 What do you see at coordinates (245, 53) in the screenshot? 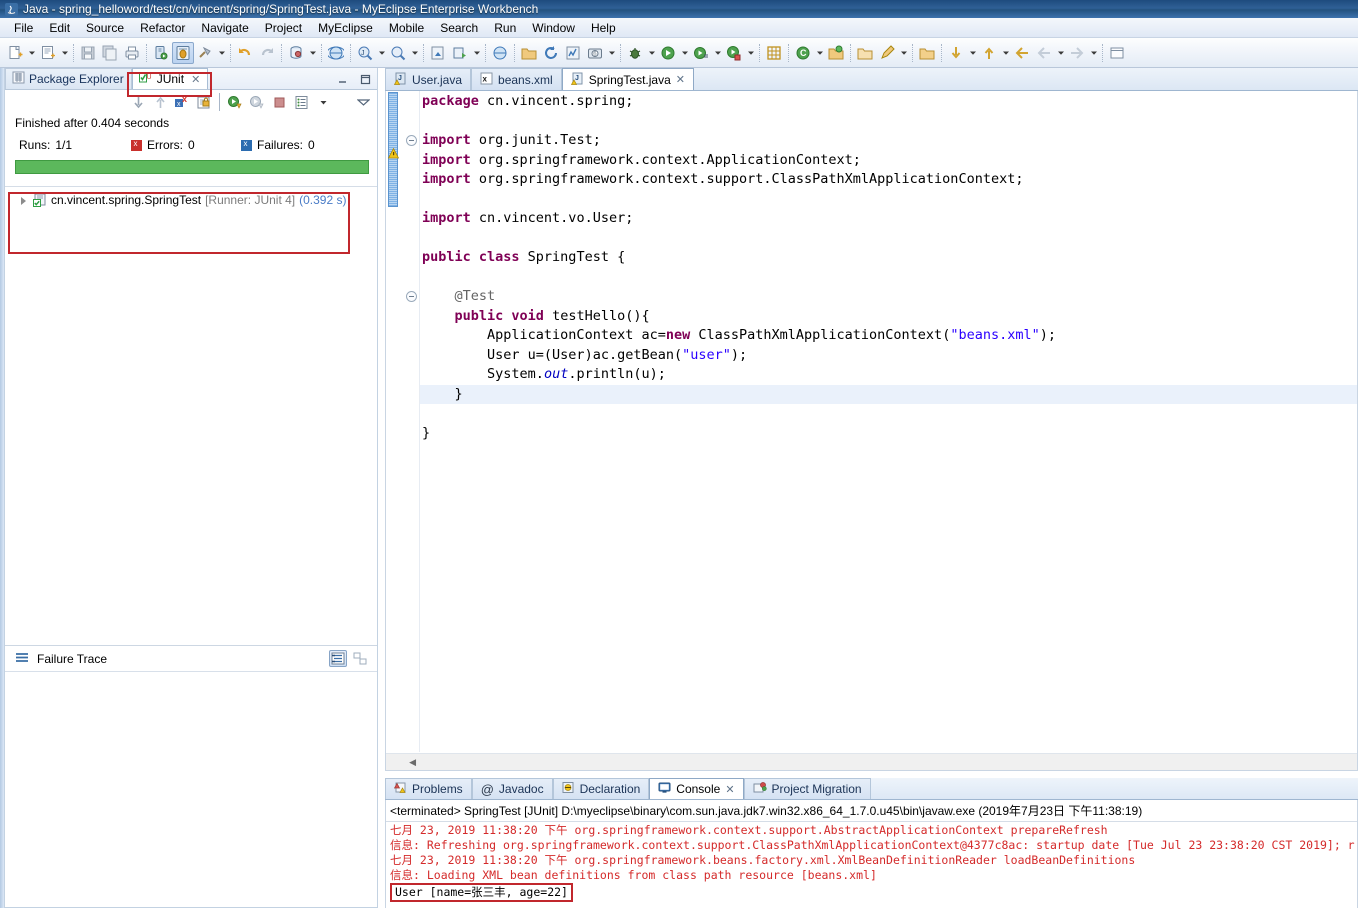
I see `undo-button` at bounding box center [245, 53].